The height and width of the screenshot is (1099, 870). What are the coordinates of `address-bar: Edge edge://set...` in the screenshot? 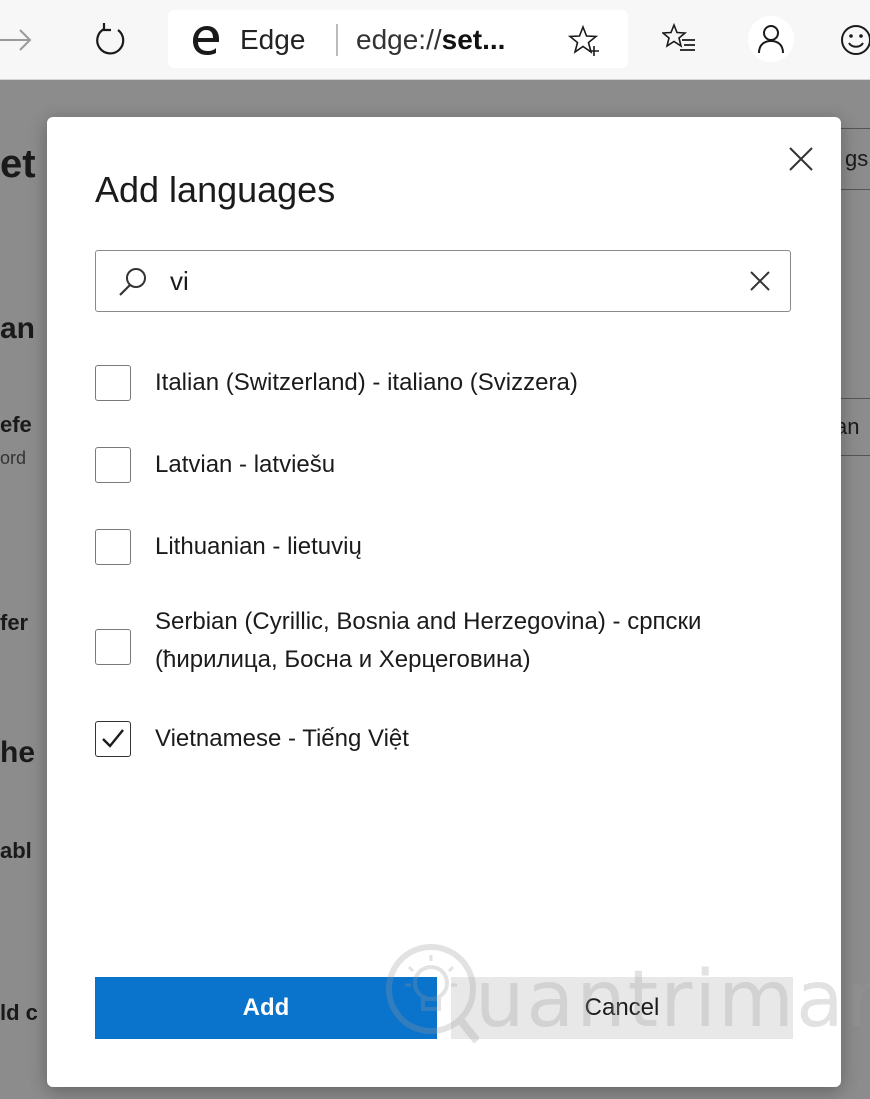 It's located at (398, 39).